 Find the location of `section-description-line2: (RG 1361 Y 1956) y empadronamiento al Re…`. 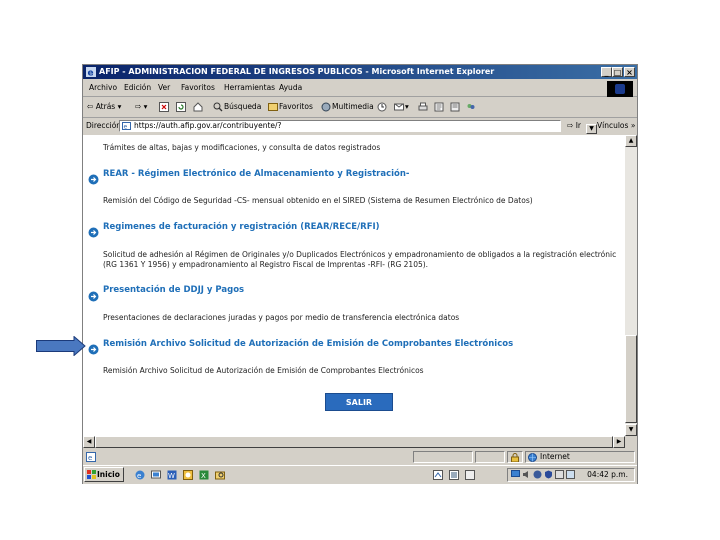

section-description-line2: (RG 1361 Y 1956) y empadronamiento al Re… is located at coordinates (266, 264).